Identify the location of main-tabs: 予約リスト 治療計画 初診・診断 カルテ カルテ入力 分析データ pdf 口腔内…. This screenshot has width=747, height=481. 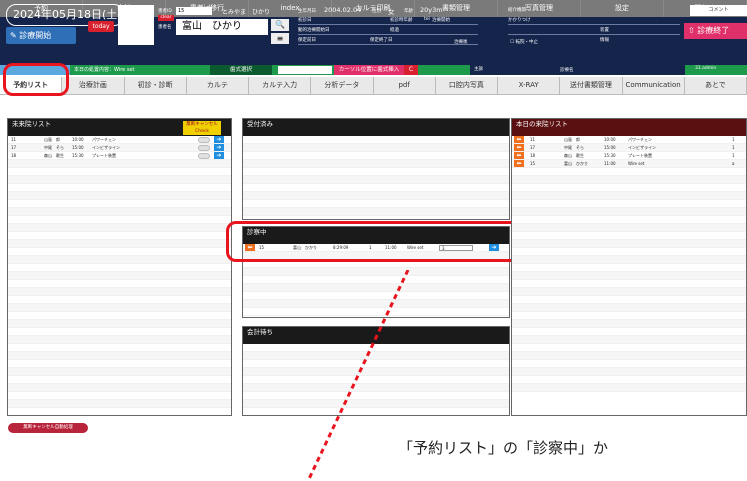
(373, 86).